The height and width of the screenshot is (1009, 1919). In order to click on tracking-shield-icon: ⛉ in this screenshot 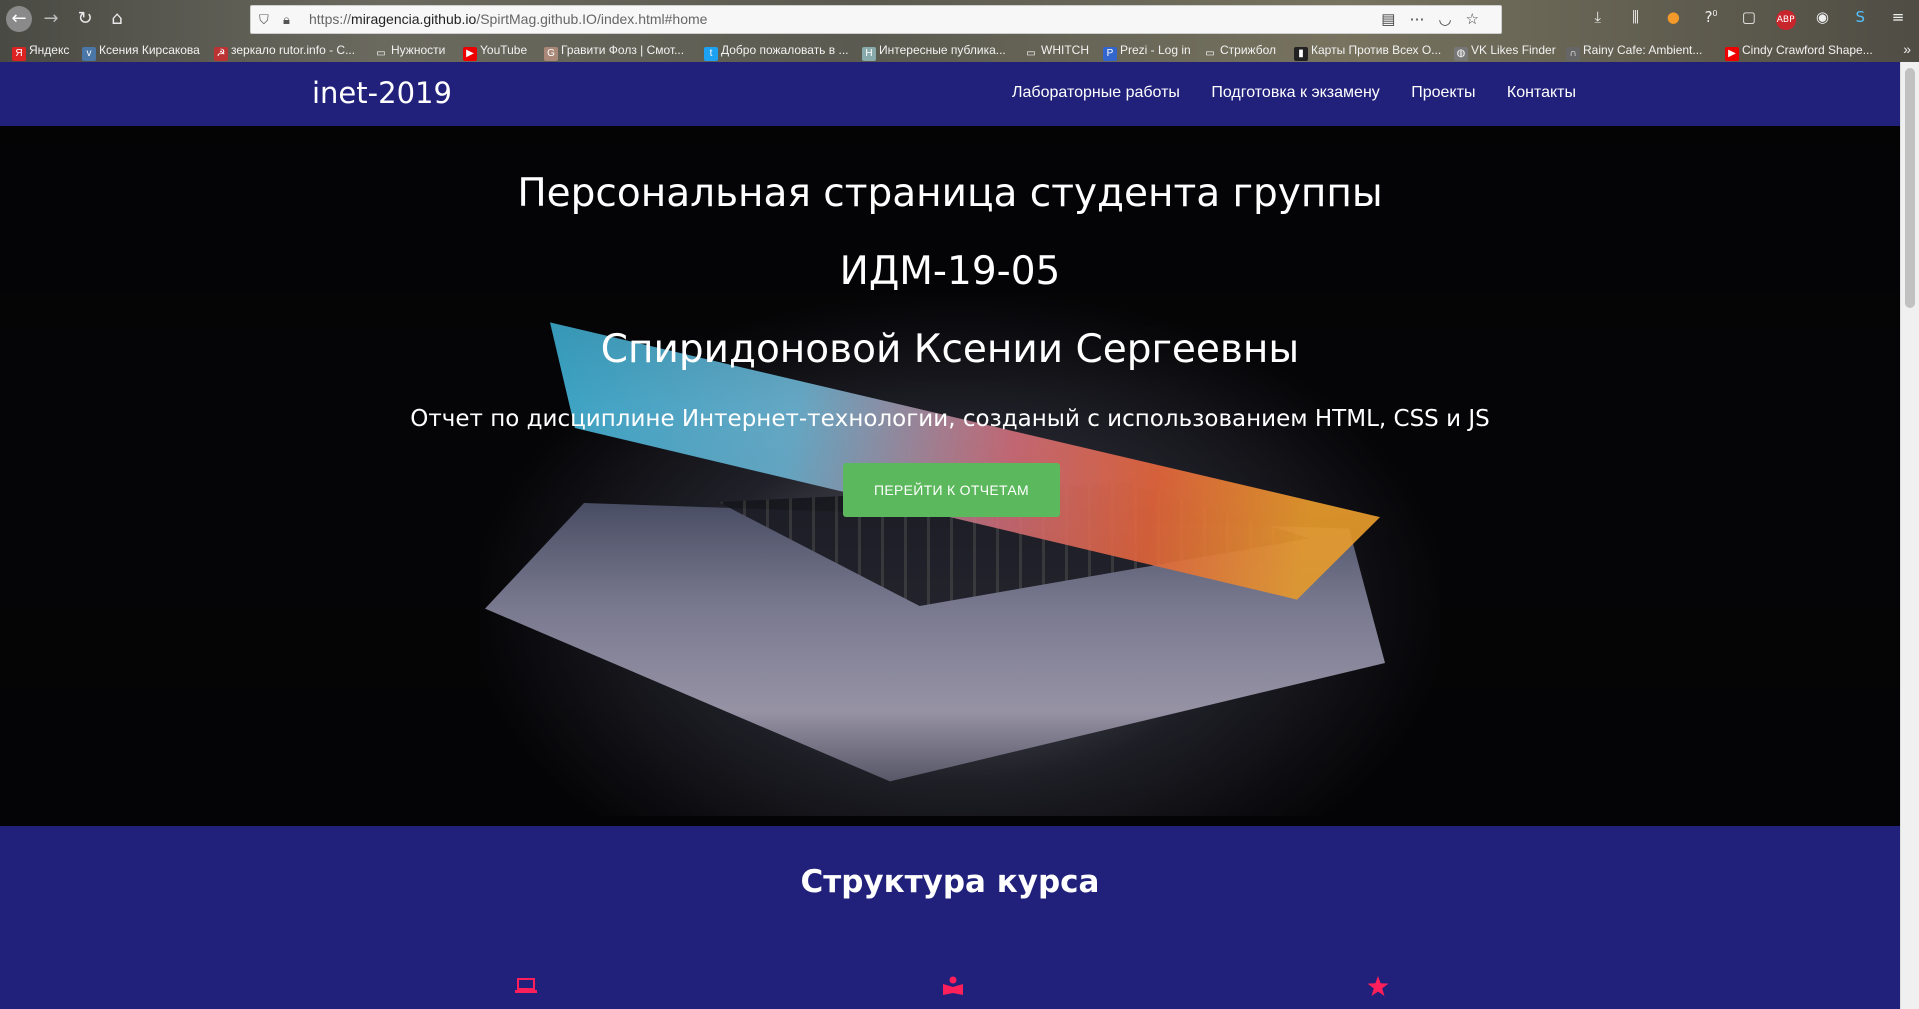, I will do `click(264, 19)`.